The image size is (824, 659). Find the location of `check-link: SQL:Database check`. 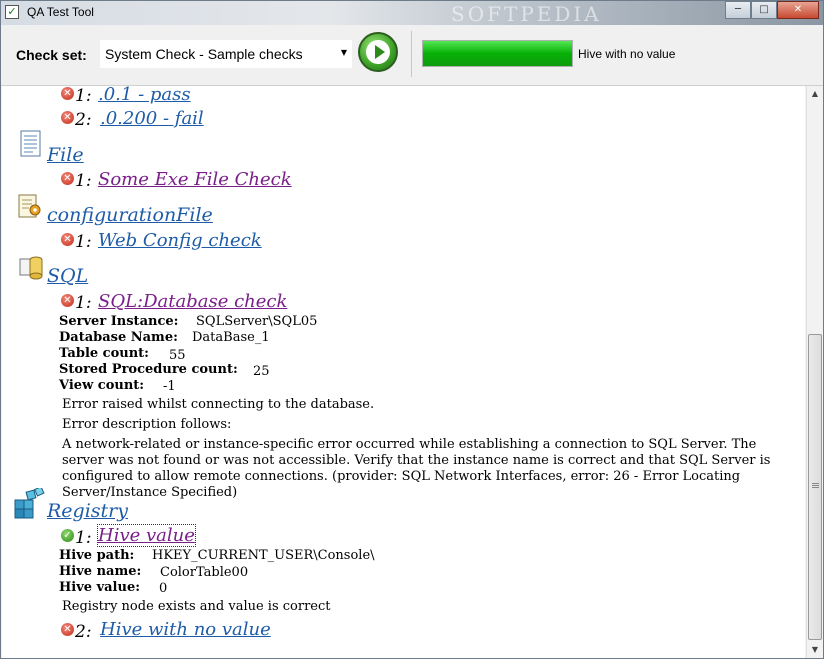

check-link: SQL:Database check is located at coordinates (192, 301).